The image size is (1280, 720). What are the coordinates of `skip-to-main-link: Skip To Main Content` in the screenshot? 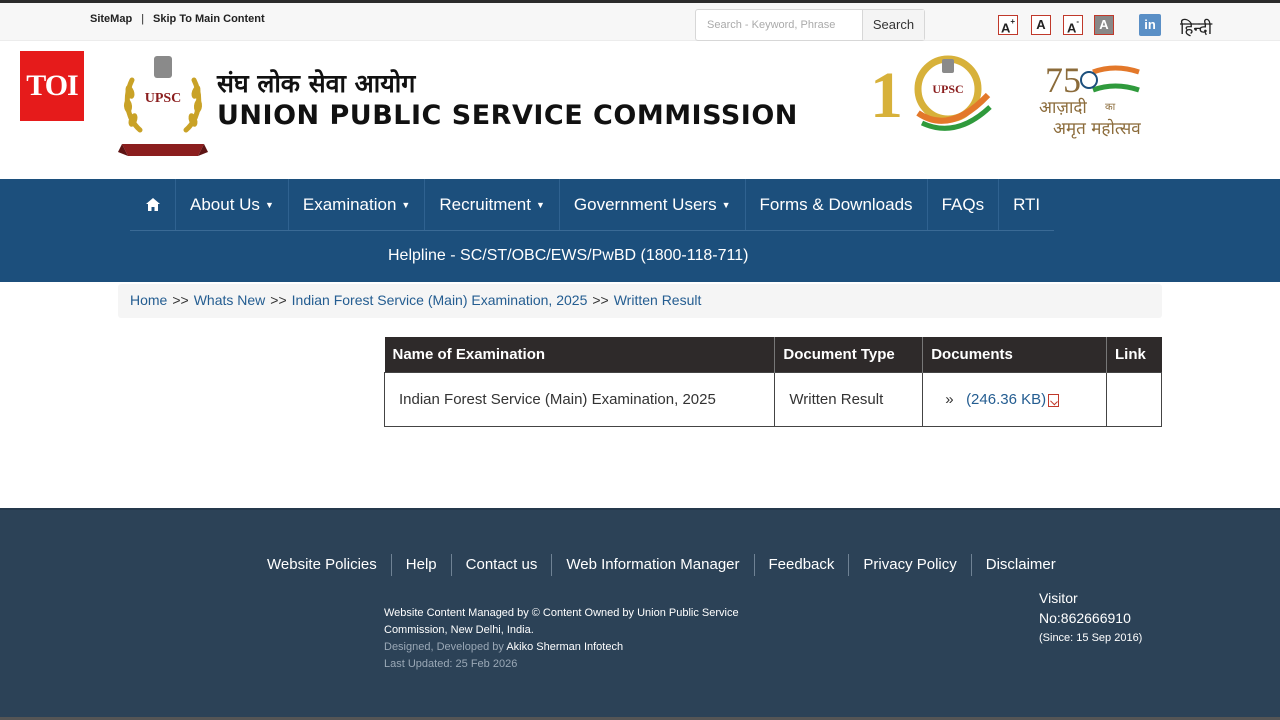 It's located at (209, 19).